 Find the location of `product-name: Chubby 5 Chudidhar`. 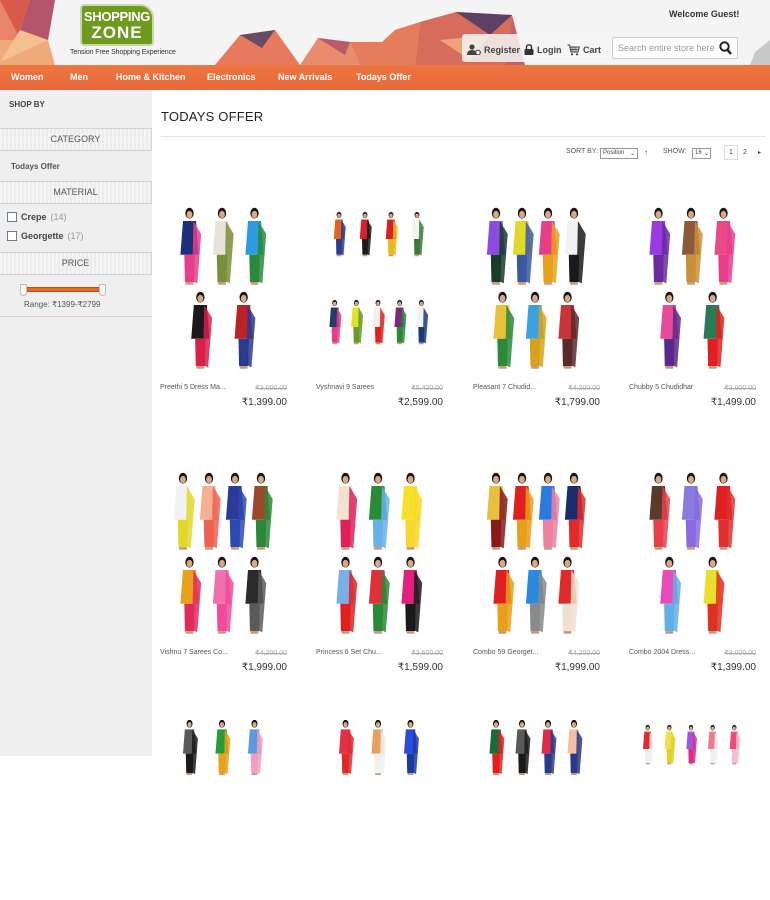

product-name: Chubby 5 Chudidhar is located at coordinates (661, 387).